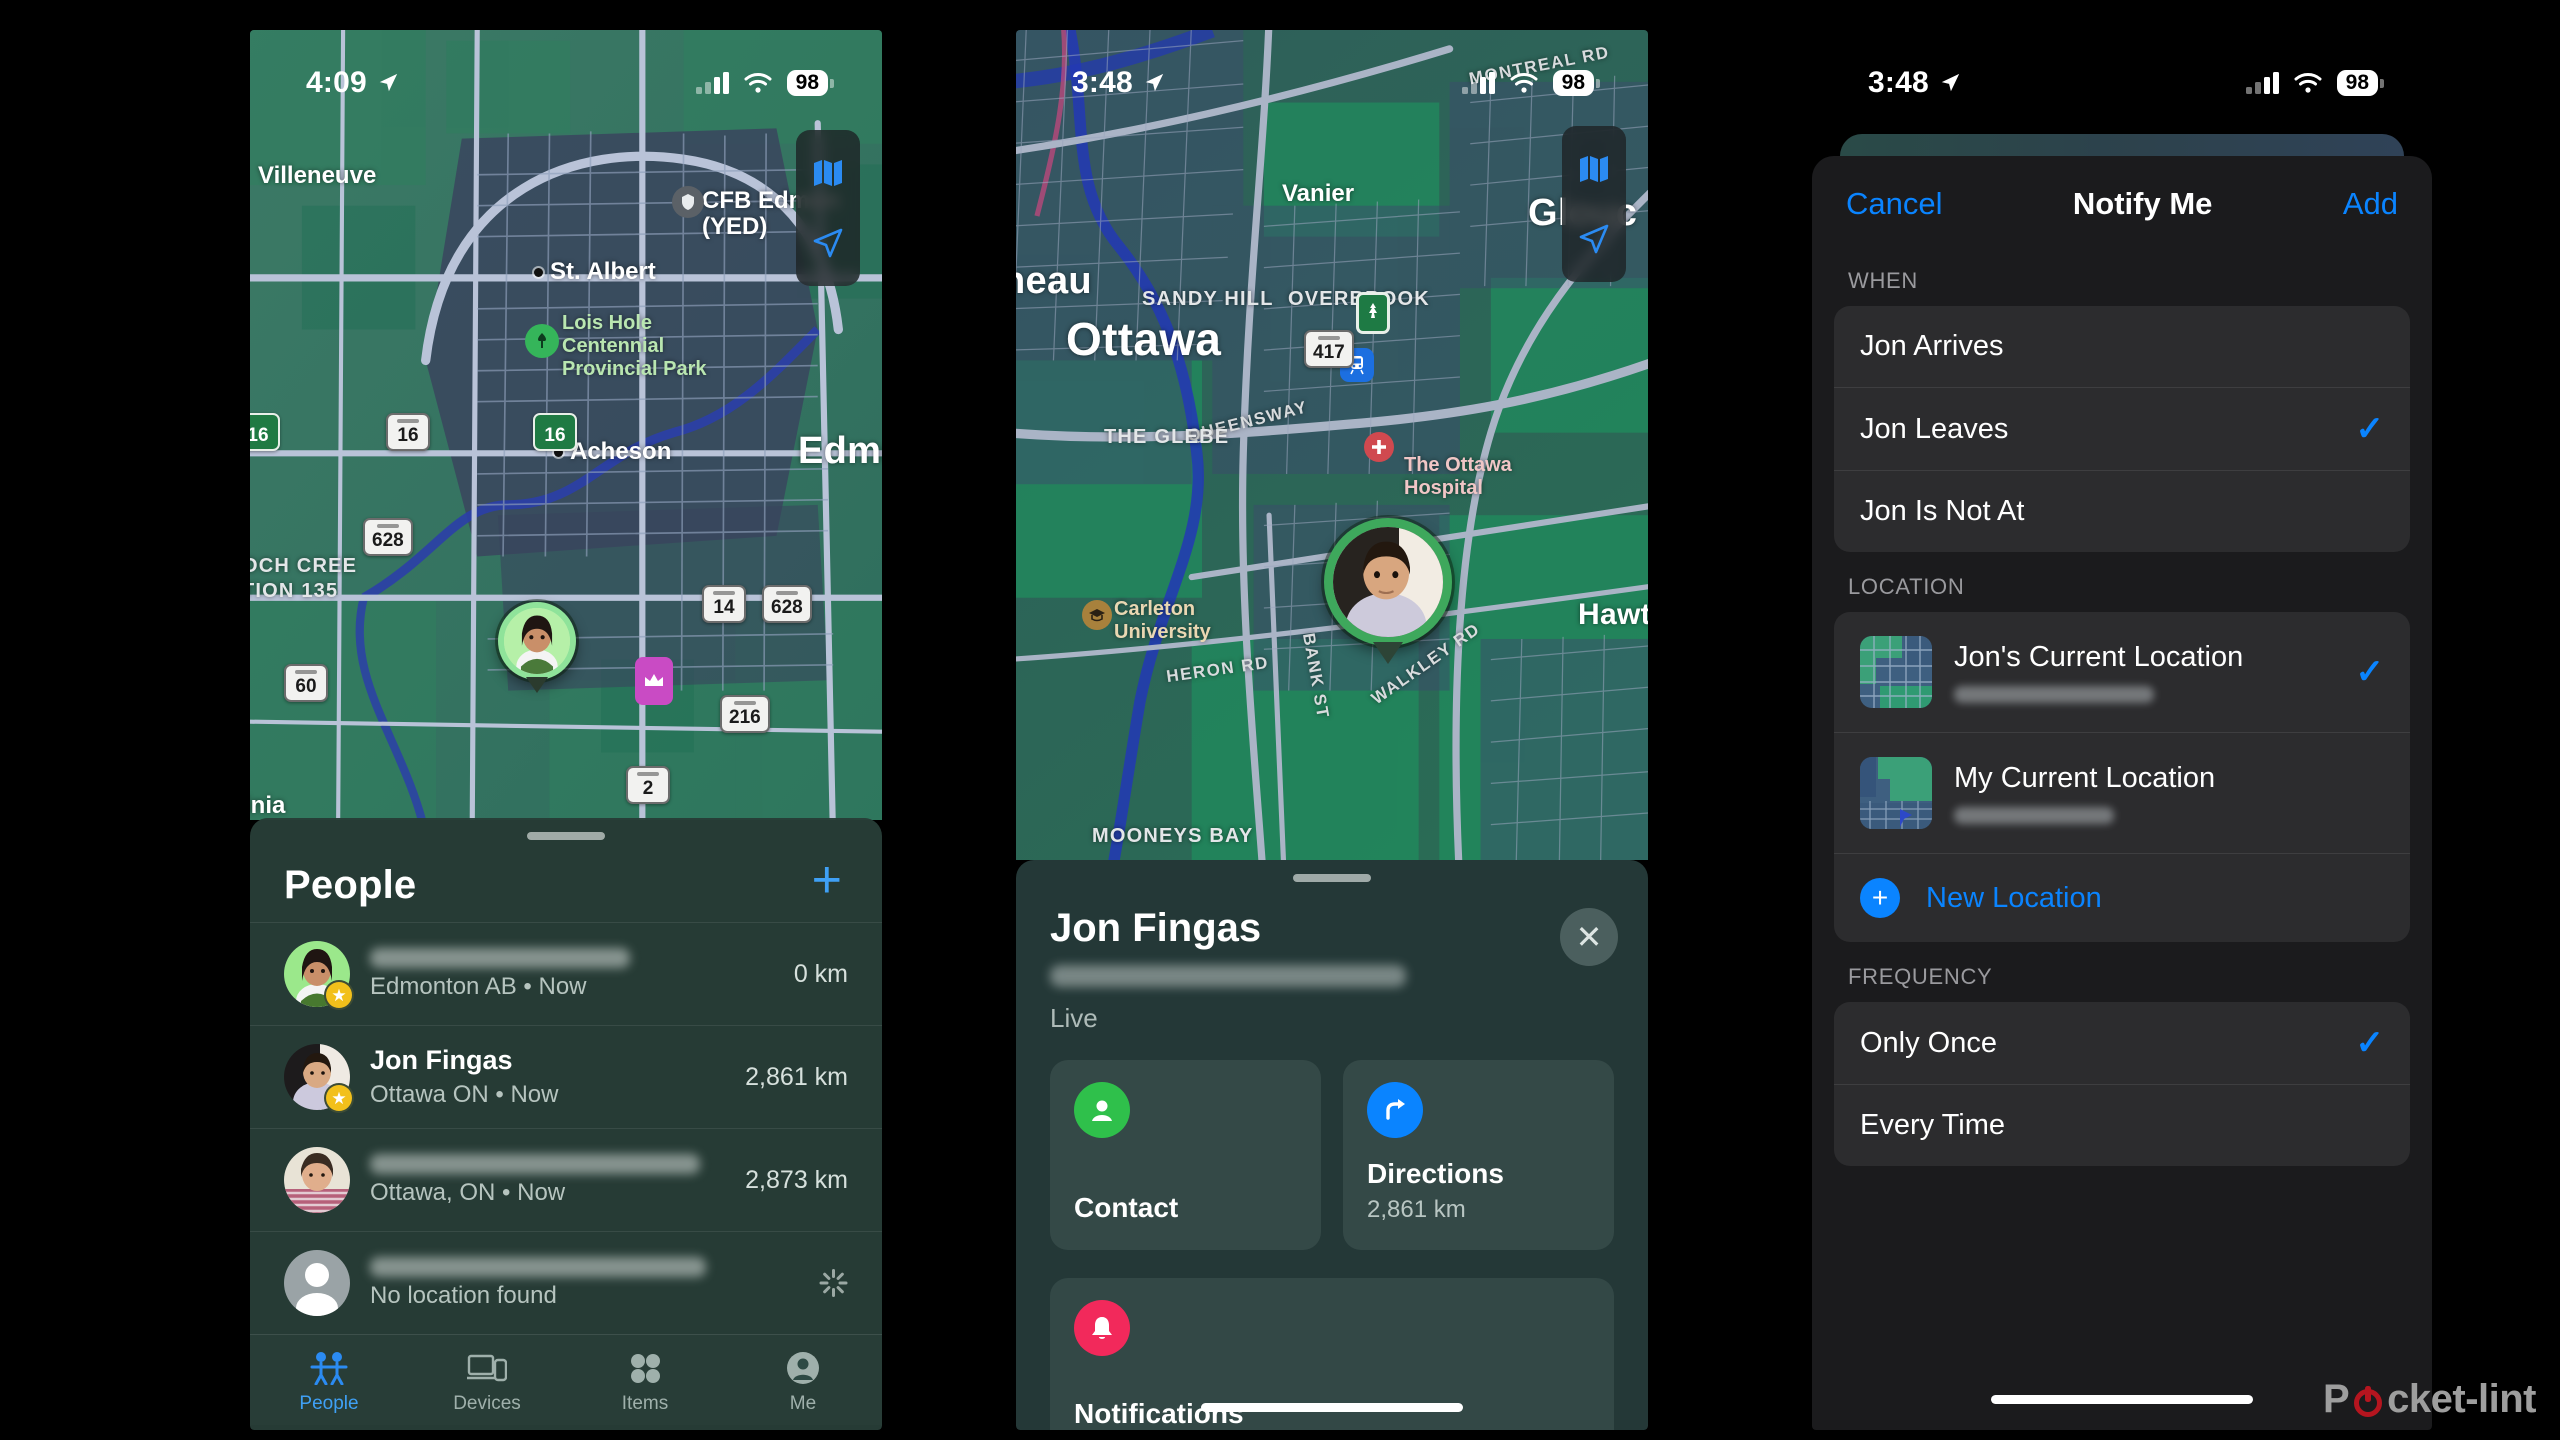  What do you see at coordinates (1933, 1125) in the screenshot?
I see `option-label: Every Time` at bounding box center [1933, 1125].